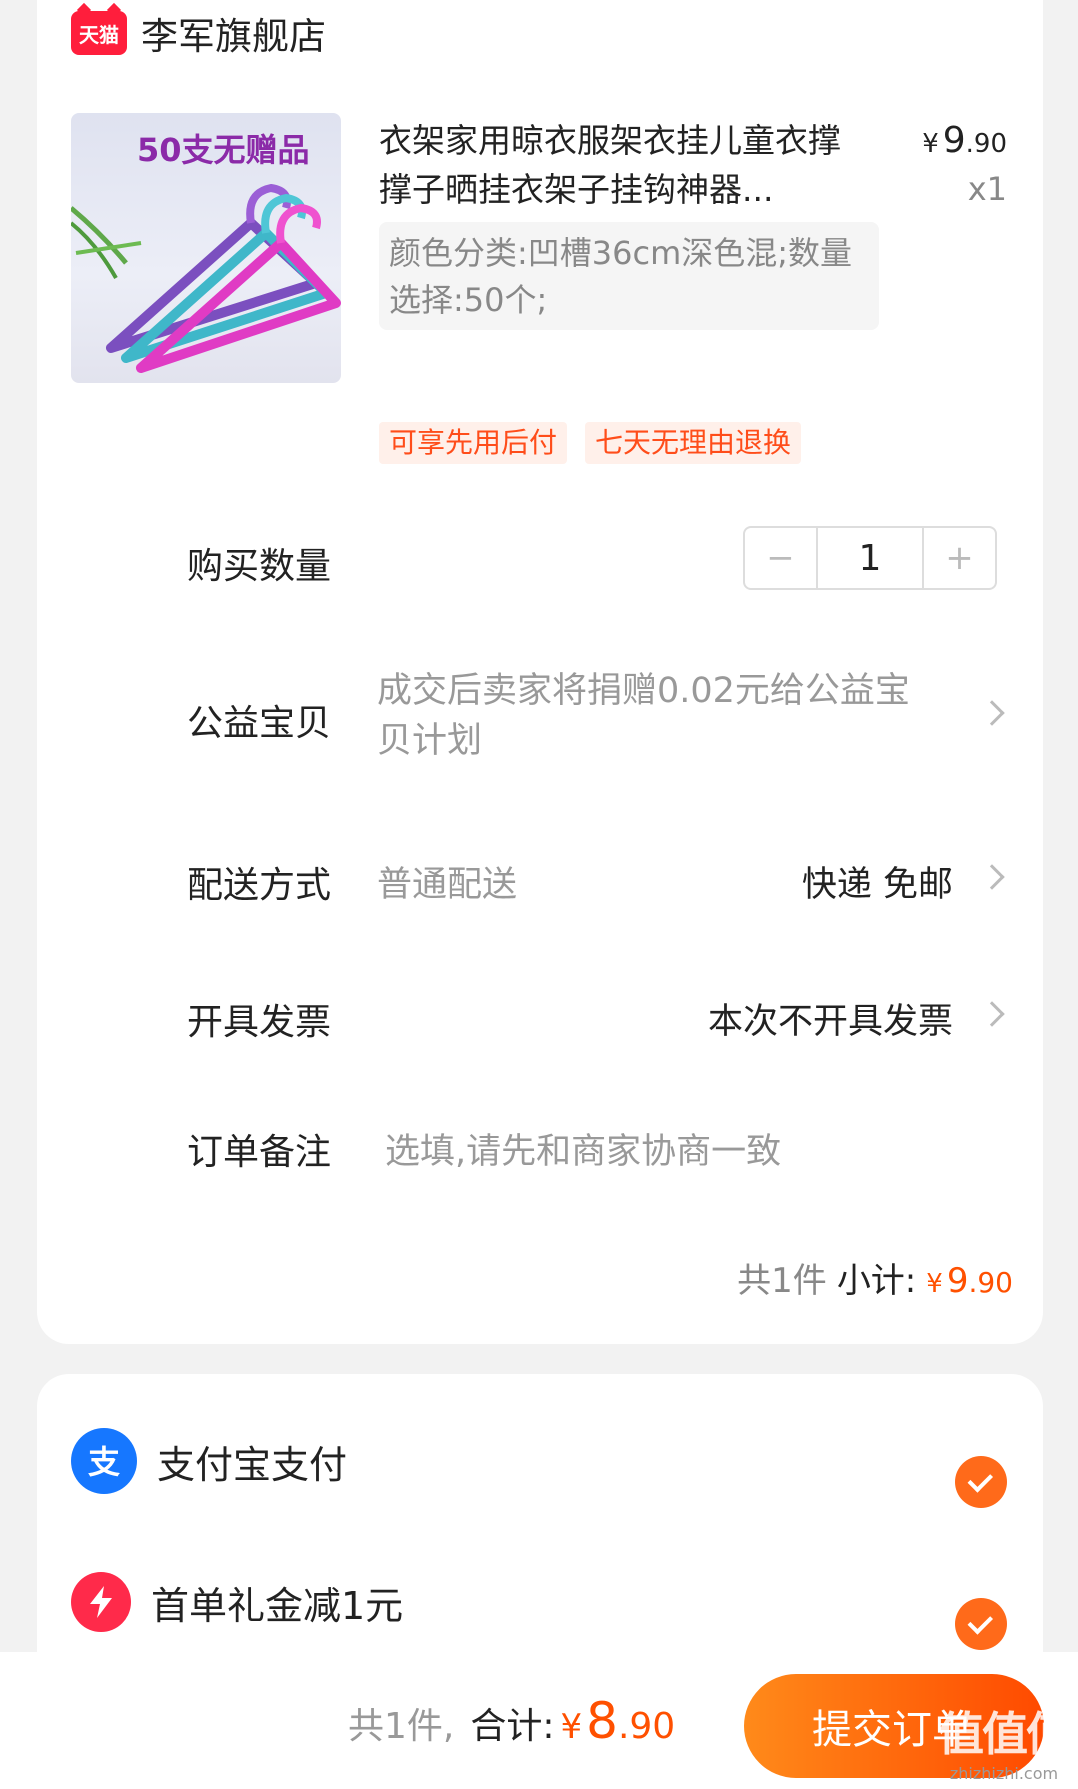 The height and width of the screenshot is (1789, 1078). I want to click on total-label: 合计:, so click(512, 1726).